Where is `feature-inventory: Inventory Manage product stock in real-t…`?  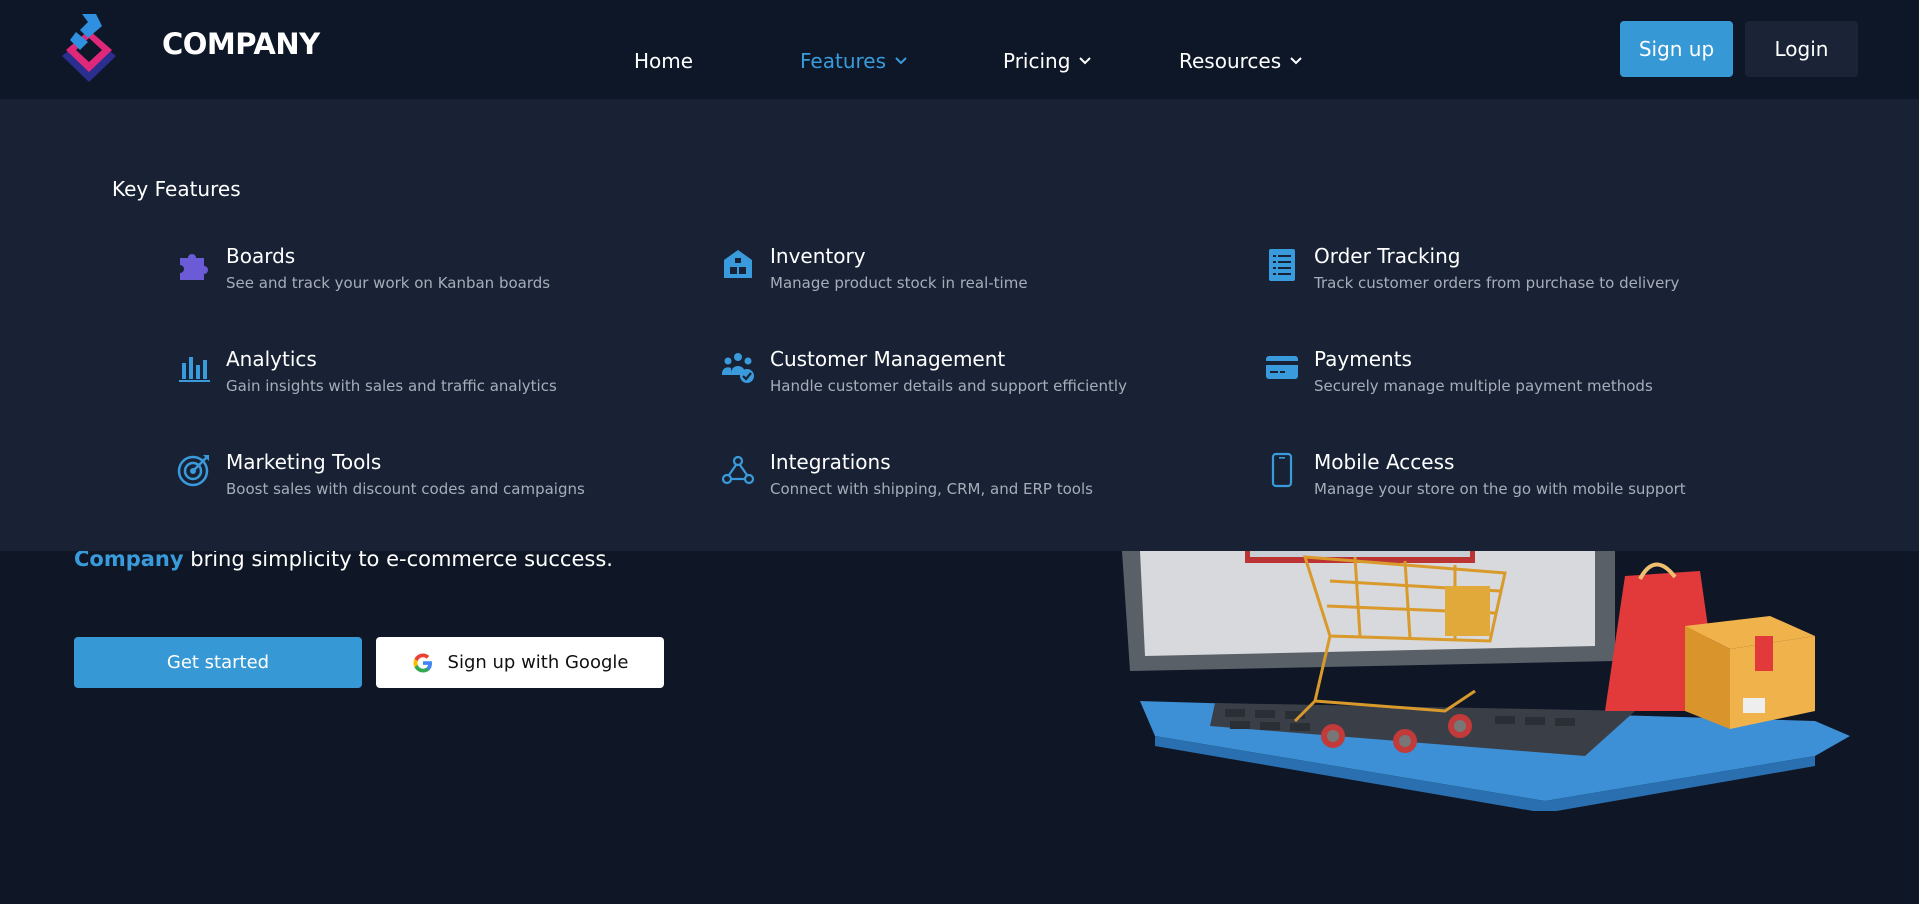
feature-inventory: Inventory Manage product stock in real-t… is located at coordinates (980, 274).